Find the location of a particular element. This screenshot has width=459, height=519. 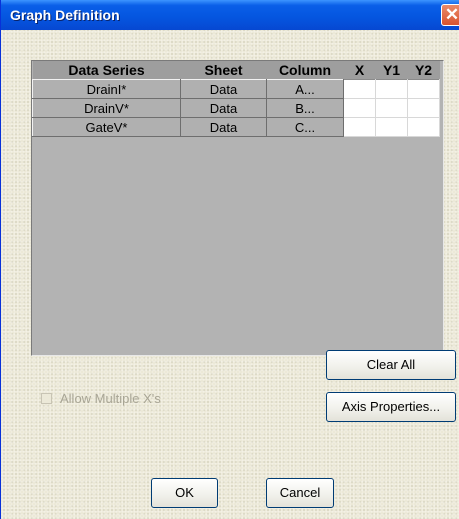

allow-multiple-x-option: Allow Multiple X's is located at coordinates (101, 398).